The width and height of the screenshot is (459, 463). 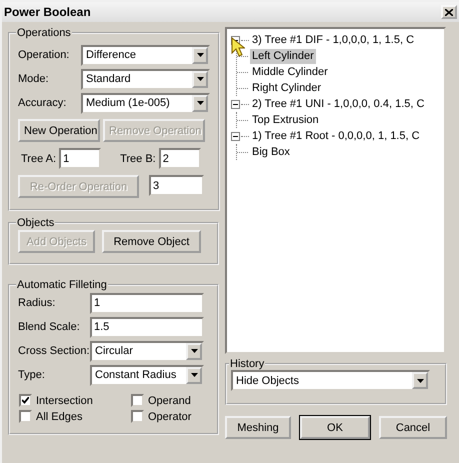 What do you see at coordinates (44, 55) in the screenshot?
I see `field-label: Operation:` at bounding box center [44, 55].